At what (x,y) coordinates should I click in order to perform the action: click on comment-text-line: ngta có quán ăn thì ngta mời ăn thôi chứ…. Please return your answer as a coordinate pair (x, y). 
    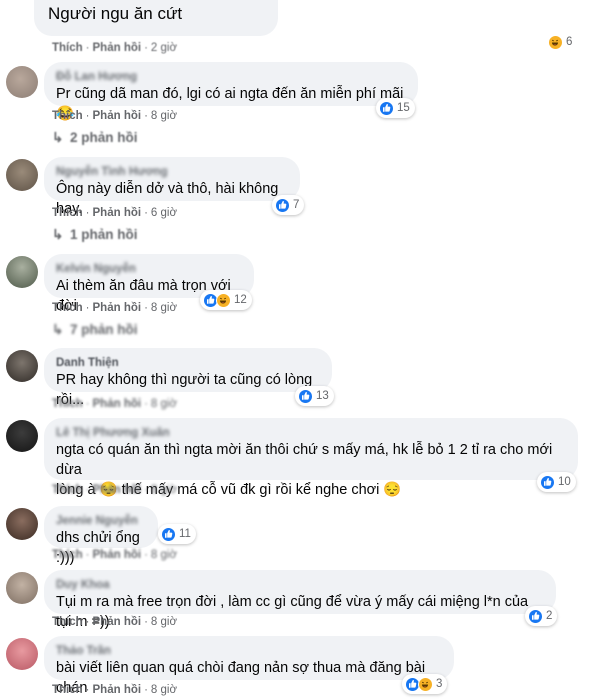
    Looking at the image, I should click on (304, 460).